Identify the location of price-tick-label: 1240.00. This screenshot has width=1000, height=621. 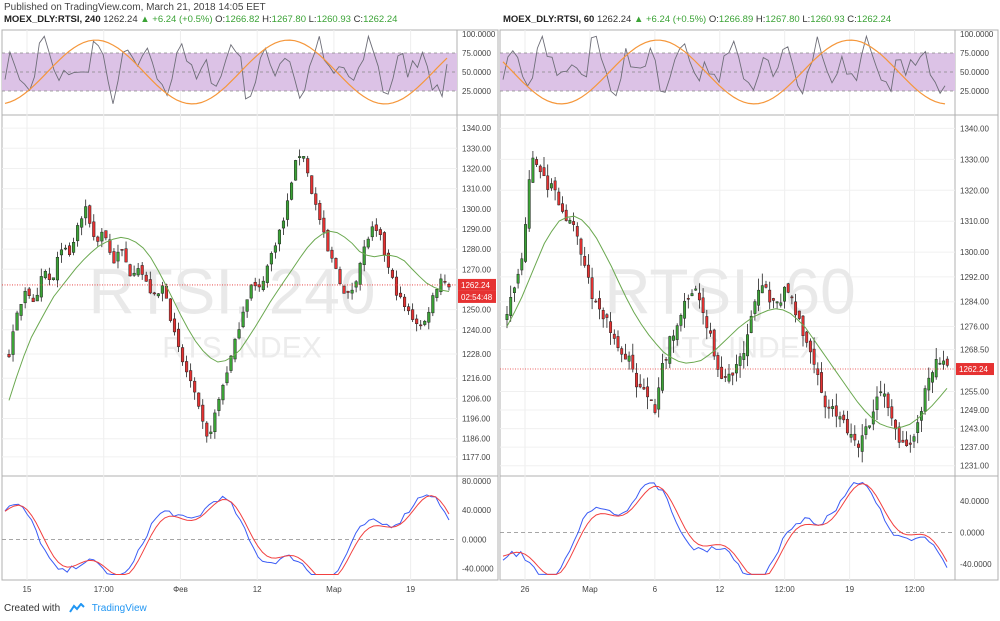
(476, 330).